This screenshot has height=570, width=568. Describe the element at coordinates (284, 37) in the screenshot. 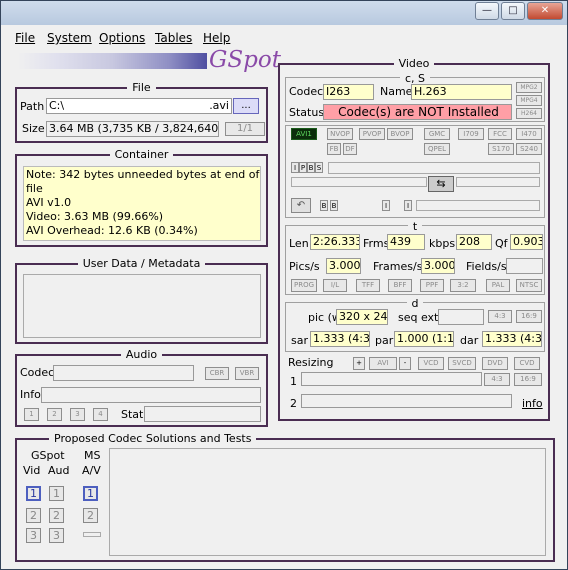

I see `menu-bar: File System Options Tables Help` at that location.